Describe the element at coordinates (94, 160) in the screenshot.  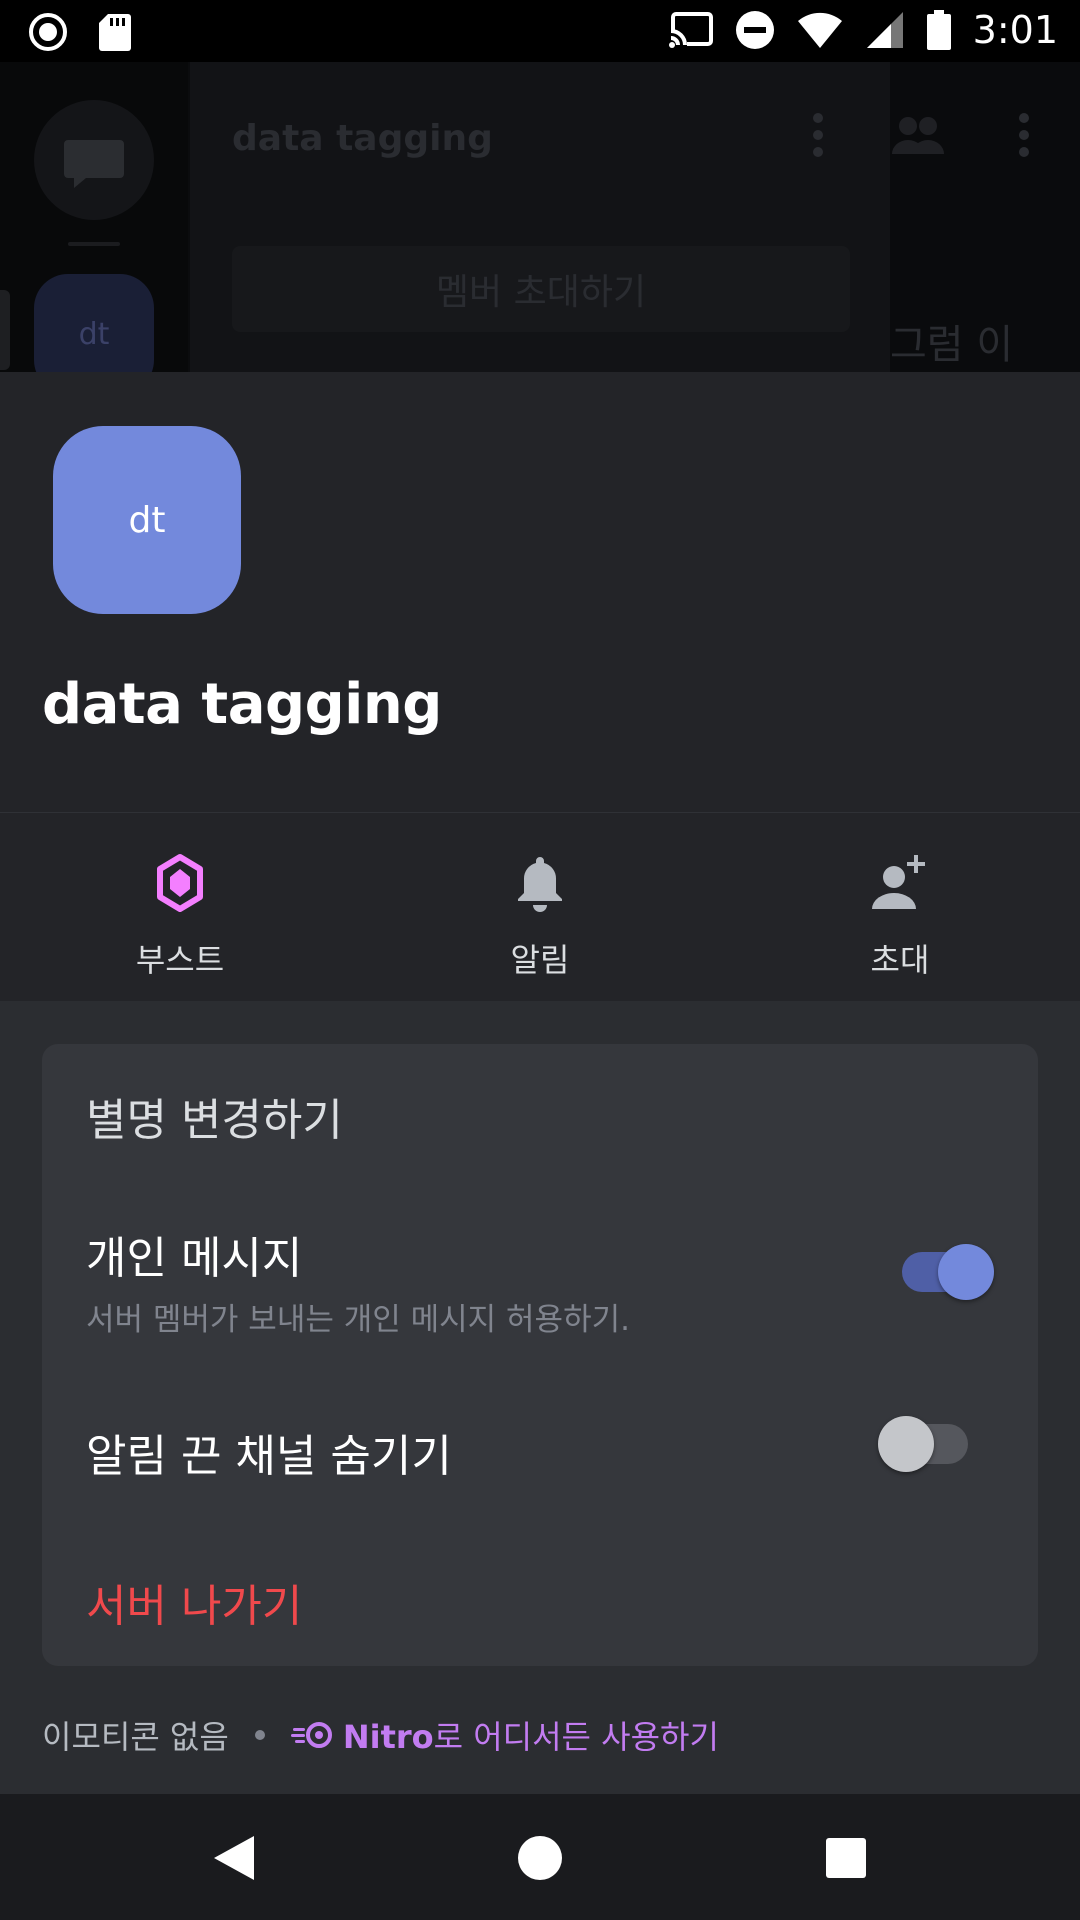
I see `direct-messages-icon` at that location.